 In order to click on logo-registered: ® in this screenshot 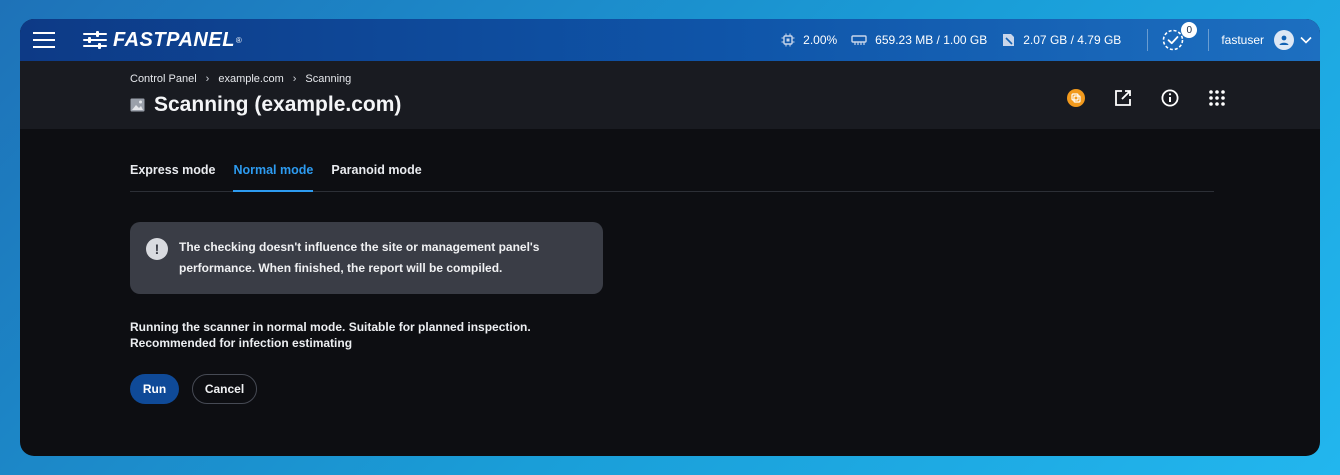, I will do `click(238, 40)`.